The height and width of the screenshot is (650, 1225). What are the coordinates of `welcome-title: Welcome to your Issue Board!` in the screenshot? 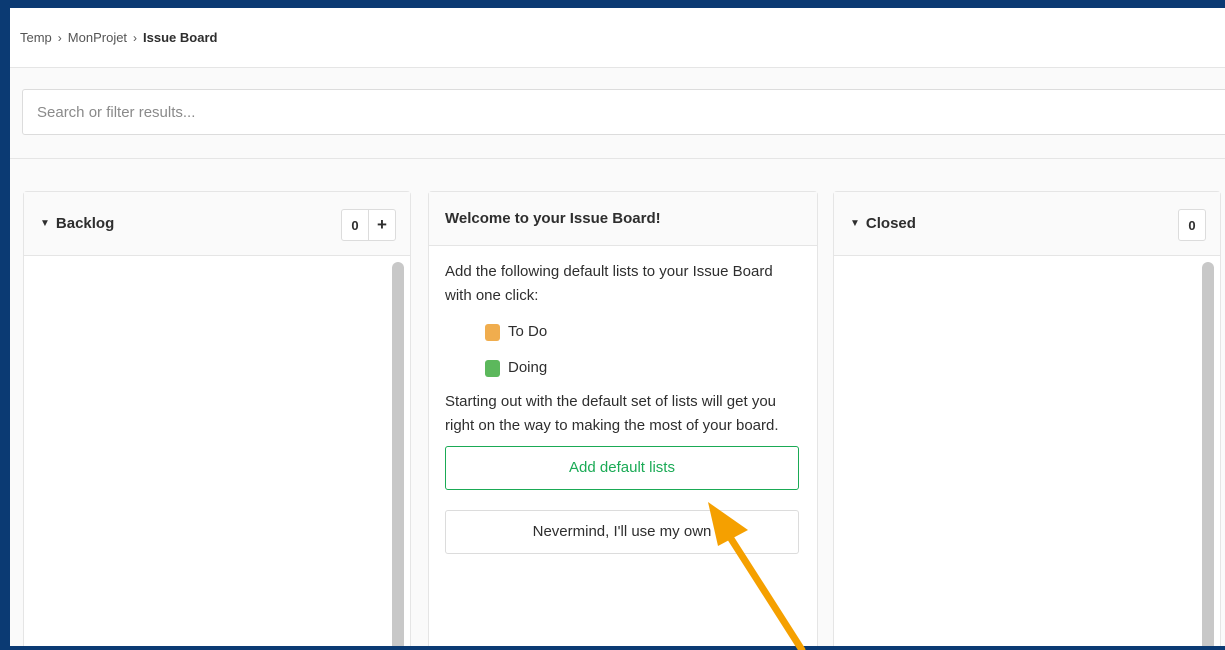 It's located at (623, 219).